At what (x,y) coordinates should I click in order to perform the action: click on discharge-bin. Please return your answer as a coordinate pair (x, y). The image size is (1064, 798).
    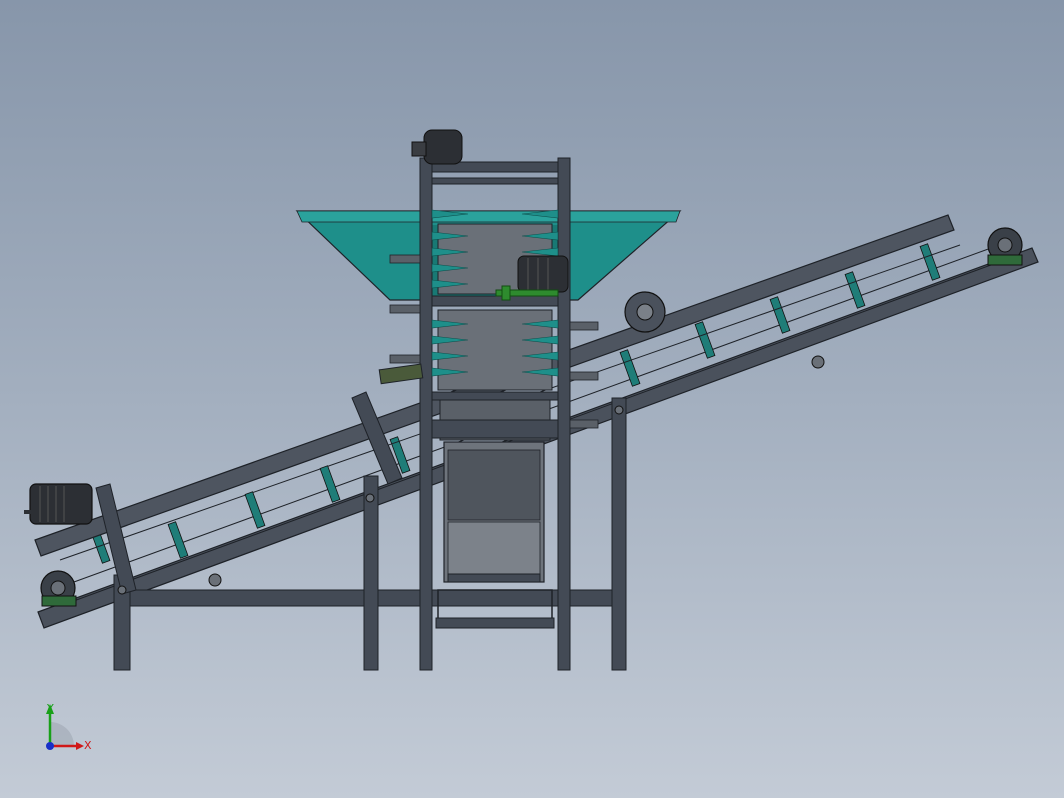
    Looking at the image, I should click on (494, 512).